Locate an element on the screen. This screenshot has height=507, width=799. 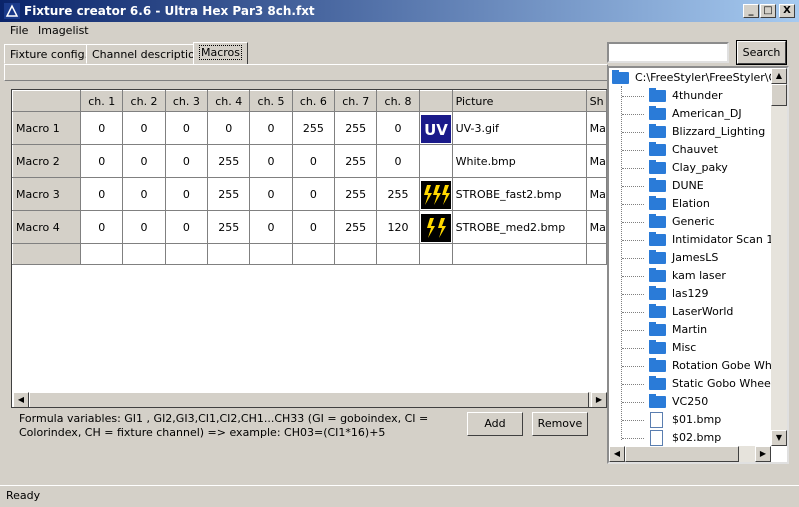
tree-folder-item: DUNE is located at coordinates (690, 186).